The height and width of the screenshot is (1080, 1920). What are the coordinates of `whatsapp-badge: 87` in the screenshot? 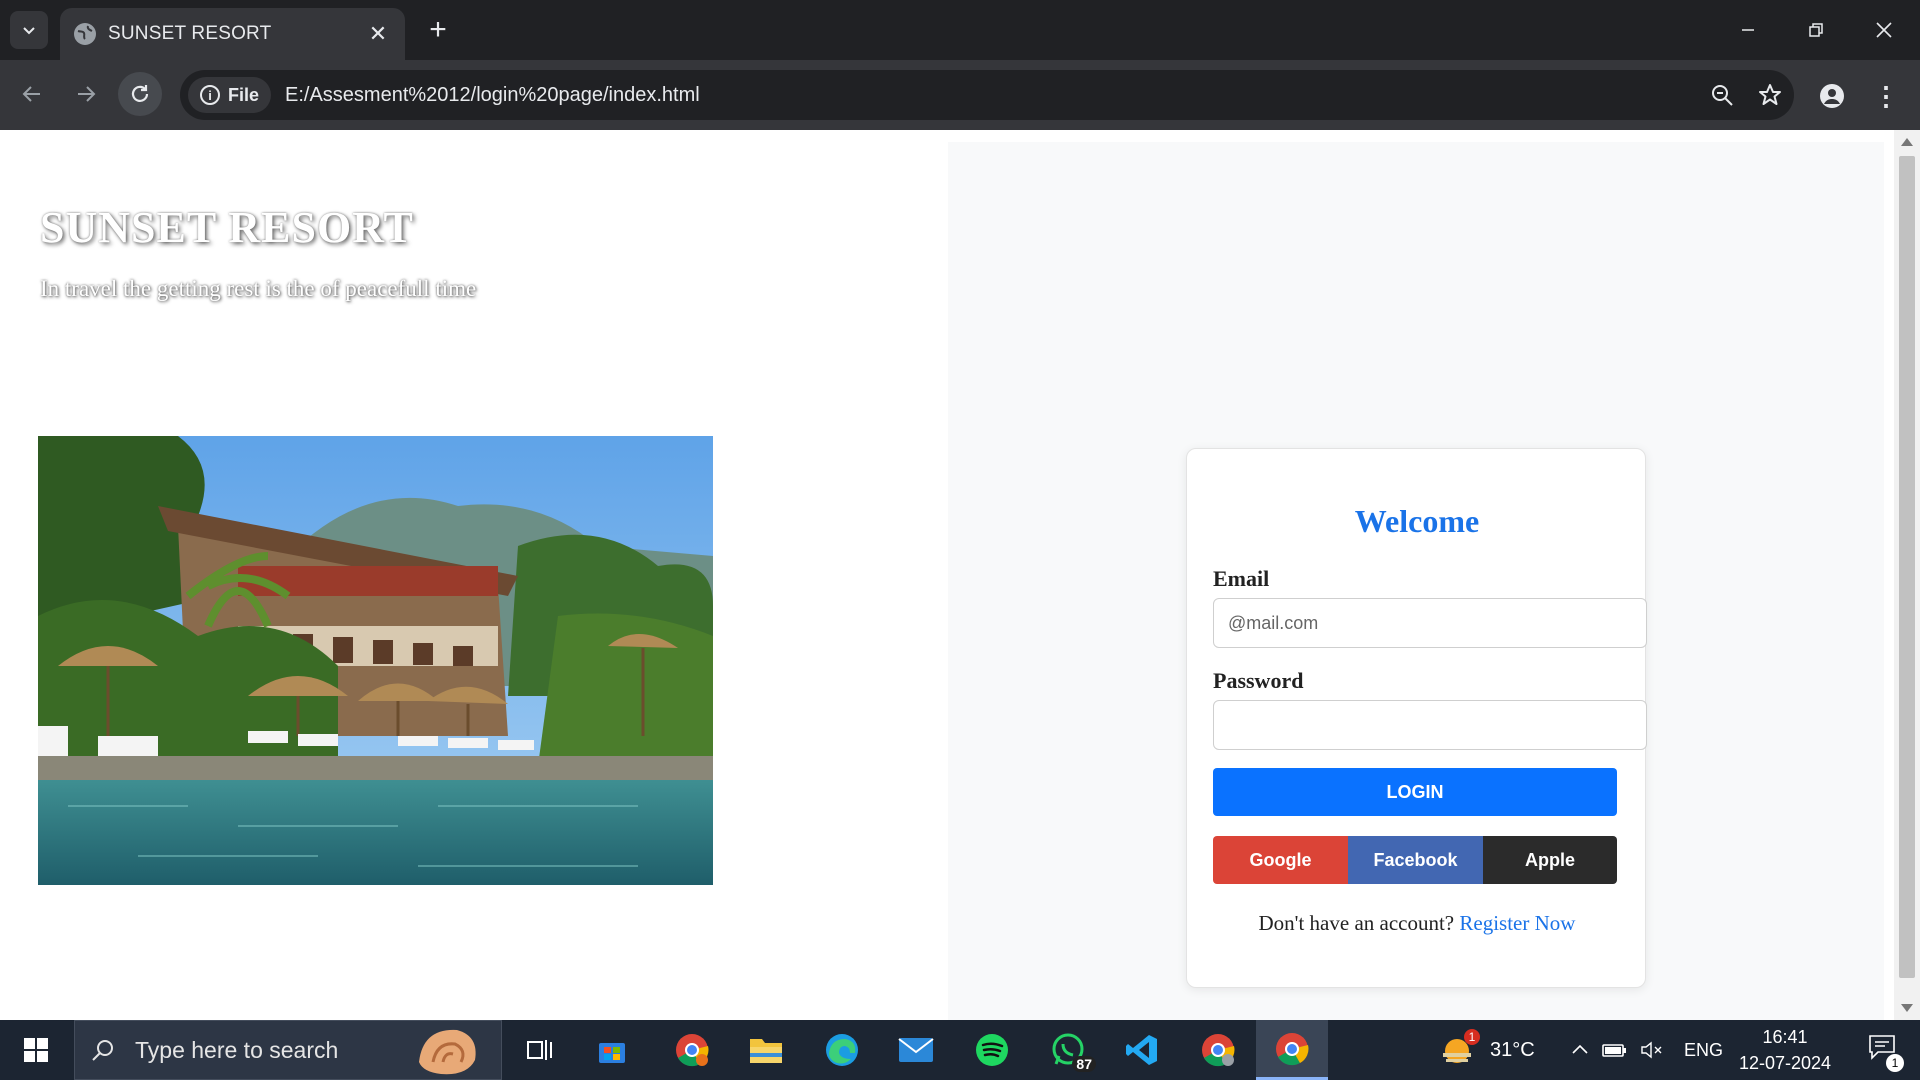 It's located at (1084, 1064).